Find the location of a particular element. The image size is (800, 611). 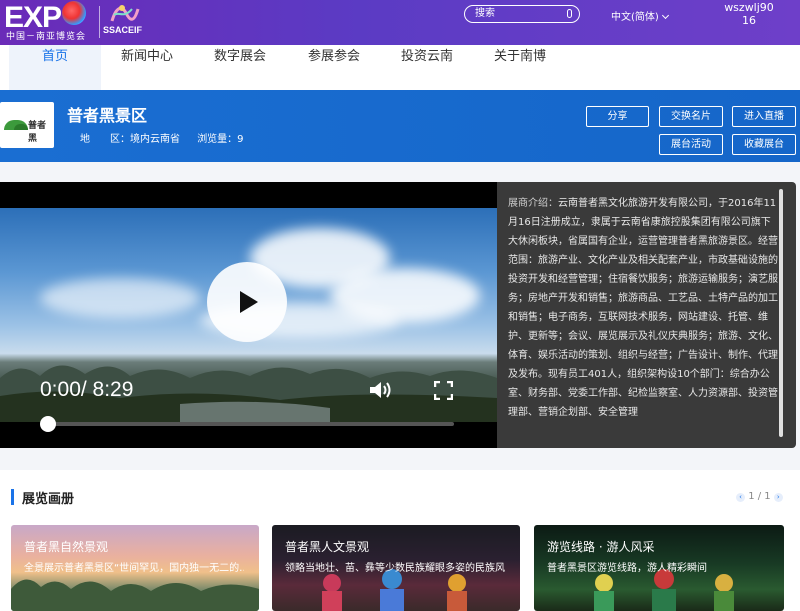

enter-live-button: 进入直播 is located at coordinates (764, 116).